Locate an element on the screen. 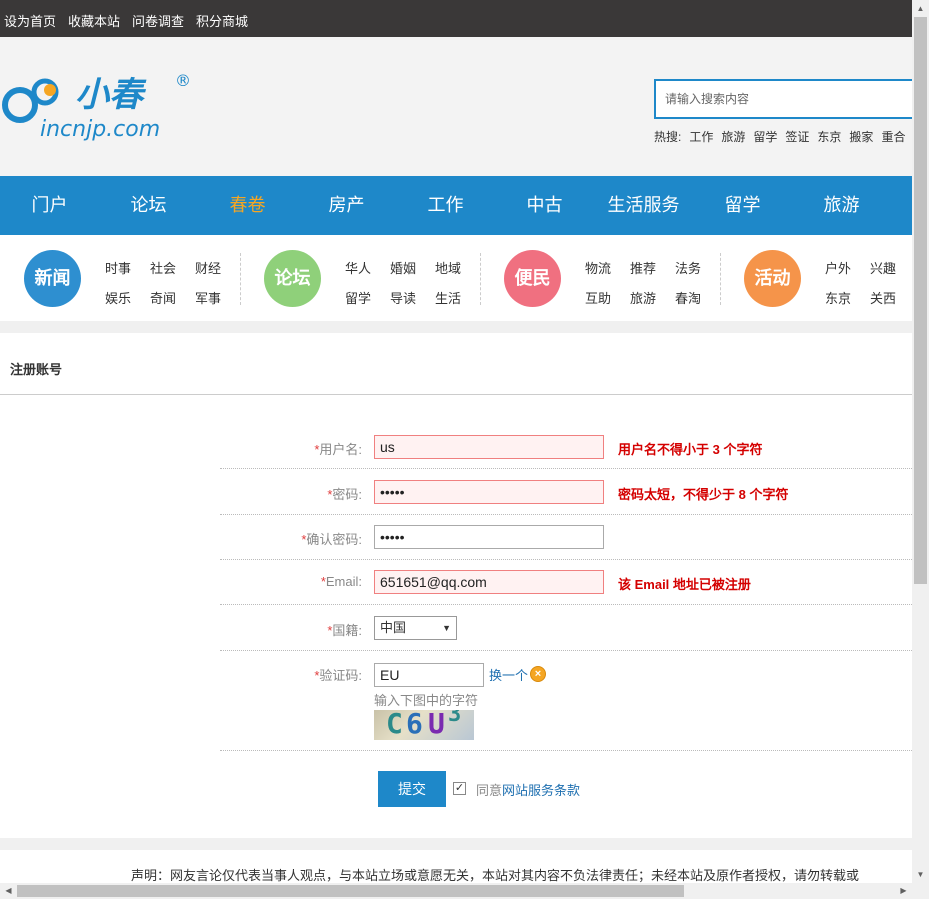  hot-search-item: 旅游 is located at coordinates (733, 137).